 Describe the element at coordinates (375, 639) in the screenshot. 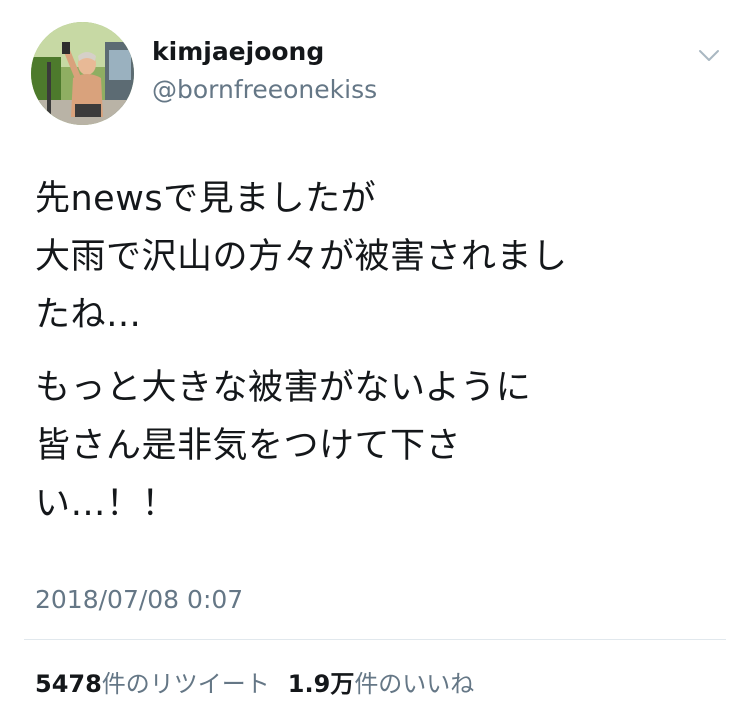

I see `divider` at that location.